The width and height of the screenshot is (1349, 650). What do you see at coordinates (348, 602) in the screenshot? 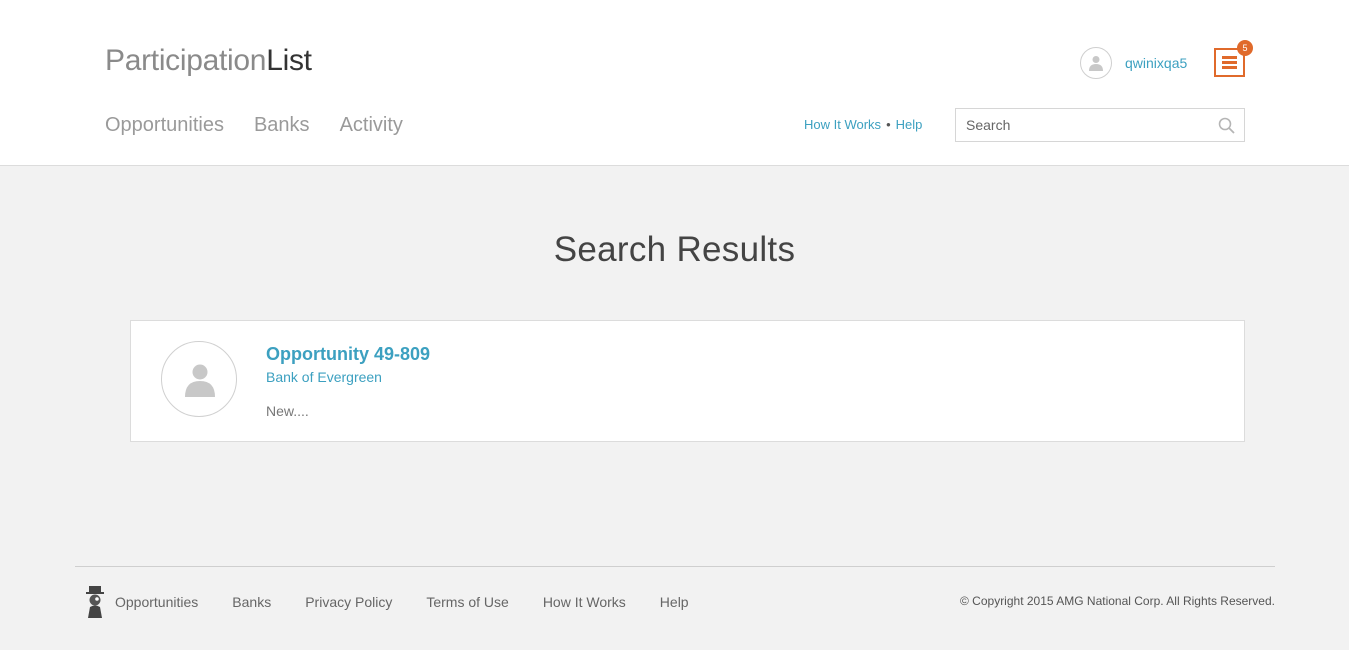
I see `footer-privacy-link: Privacy Policy` at bounding box center [348, 602].